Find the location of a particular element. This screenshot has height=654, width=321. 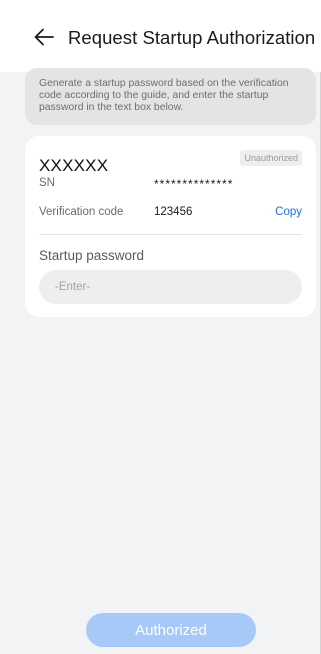

back-button is located at coordinates (44, 37).